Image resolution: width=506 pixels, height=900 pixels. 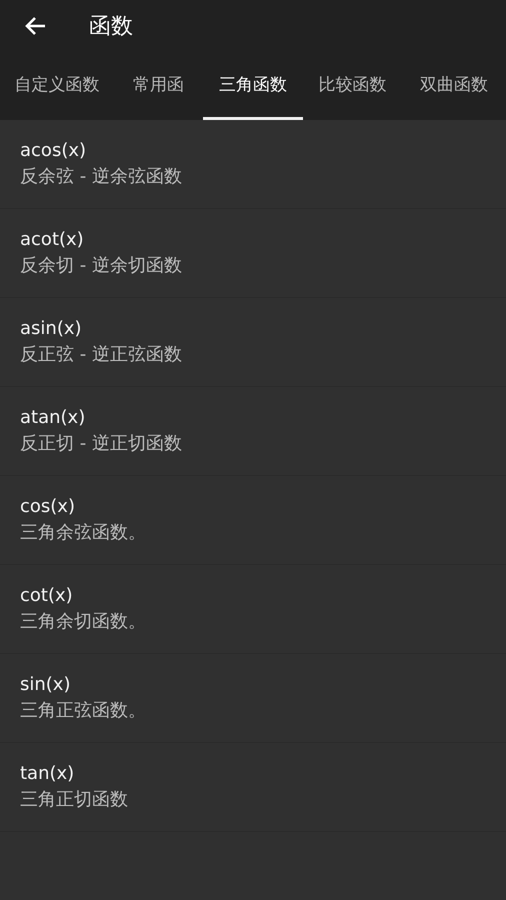 What do you see at coordinates (253, 164) in the screenshot?
I see `function-item: acos(x) 反余弦 - 逆余弦函数` at bounding box center [253, 164].